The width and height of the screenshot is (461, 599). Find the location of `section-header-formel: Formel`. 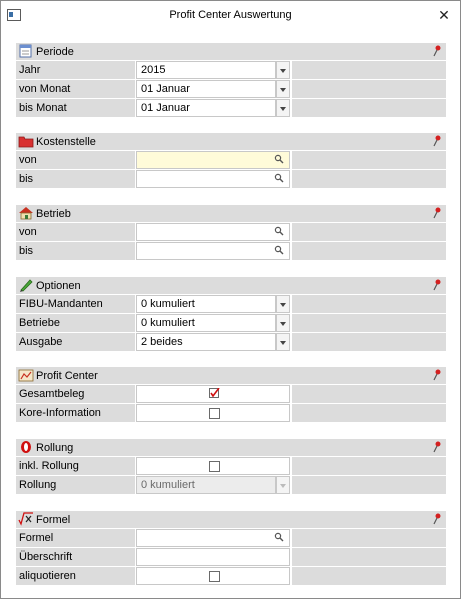

section-header-formel: Formel is located at coordinates (231, 519).